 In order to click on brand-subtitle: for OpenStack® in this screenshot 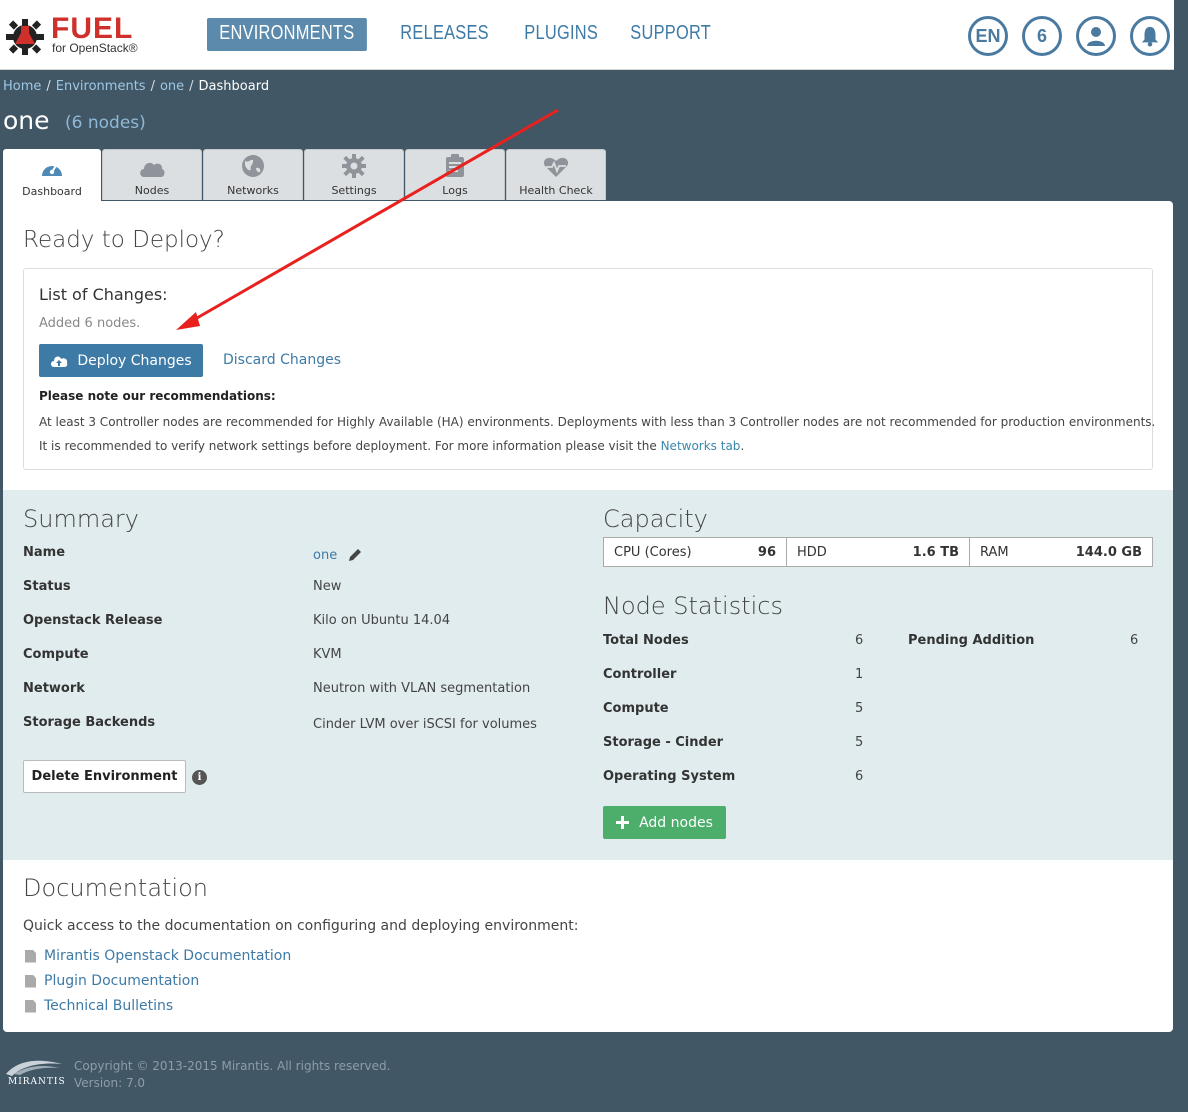, I will do `click(95, 48)`.